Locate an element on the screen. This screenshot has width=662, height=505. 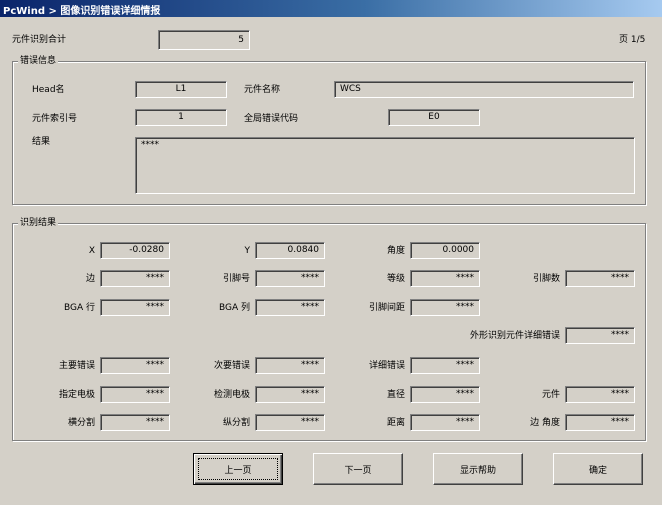
next-page-button: 下一页 is located at coordinates (358, 469).